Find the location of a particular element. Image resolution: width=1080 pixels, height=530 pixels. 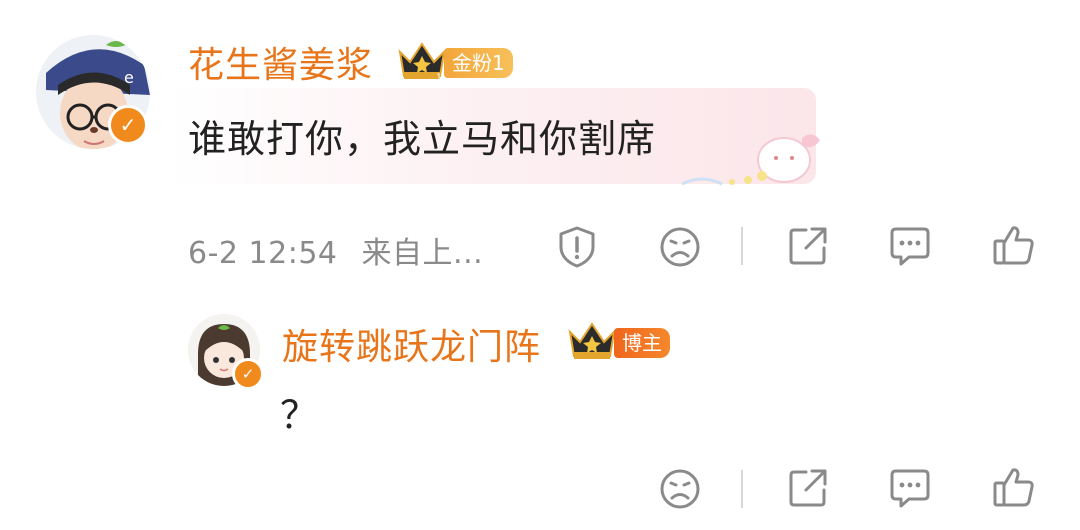

blogger-badge-label: 博主 is located at coordinates (642, 343).